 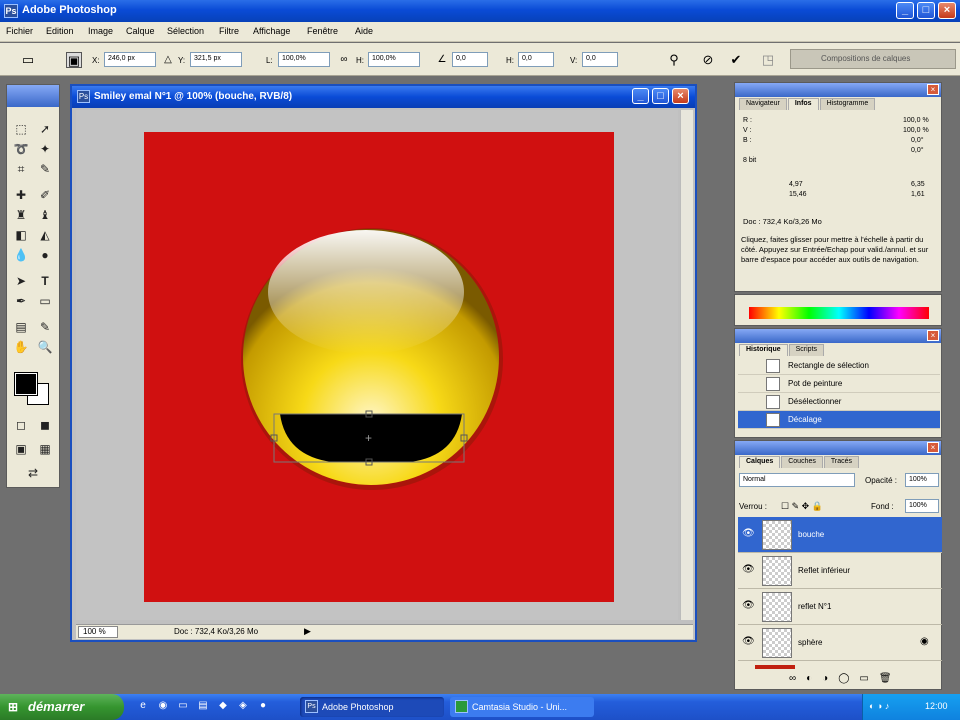 What do you see at coordinates (21, 327) in the screenshot?
I see `notes-icon: ▤` at bounding box center [21, 327].